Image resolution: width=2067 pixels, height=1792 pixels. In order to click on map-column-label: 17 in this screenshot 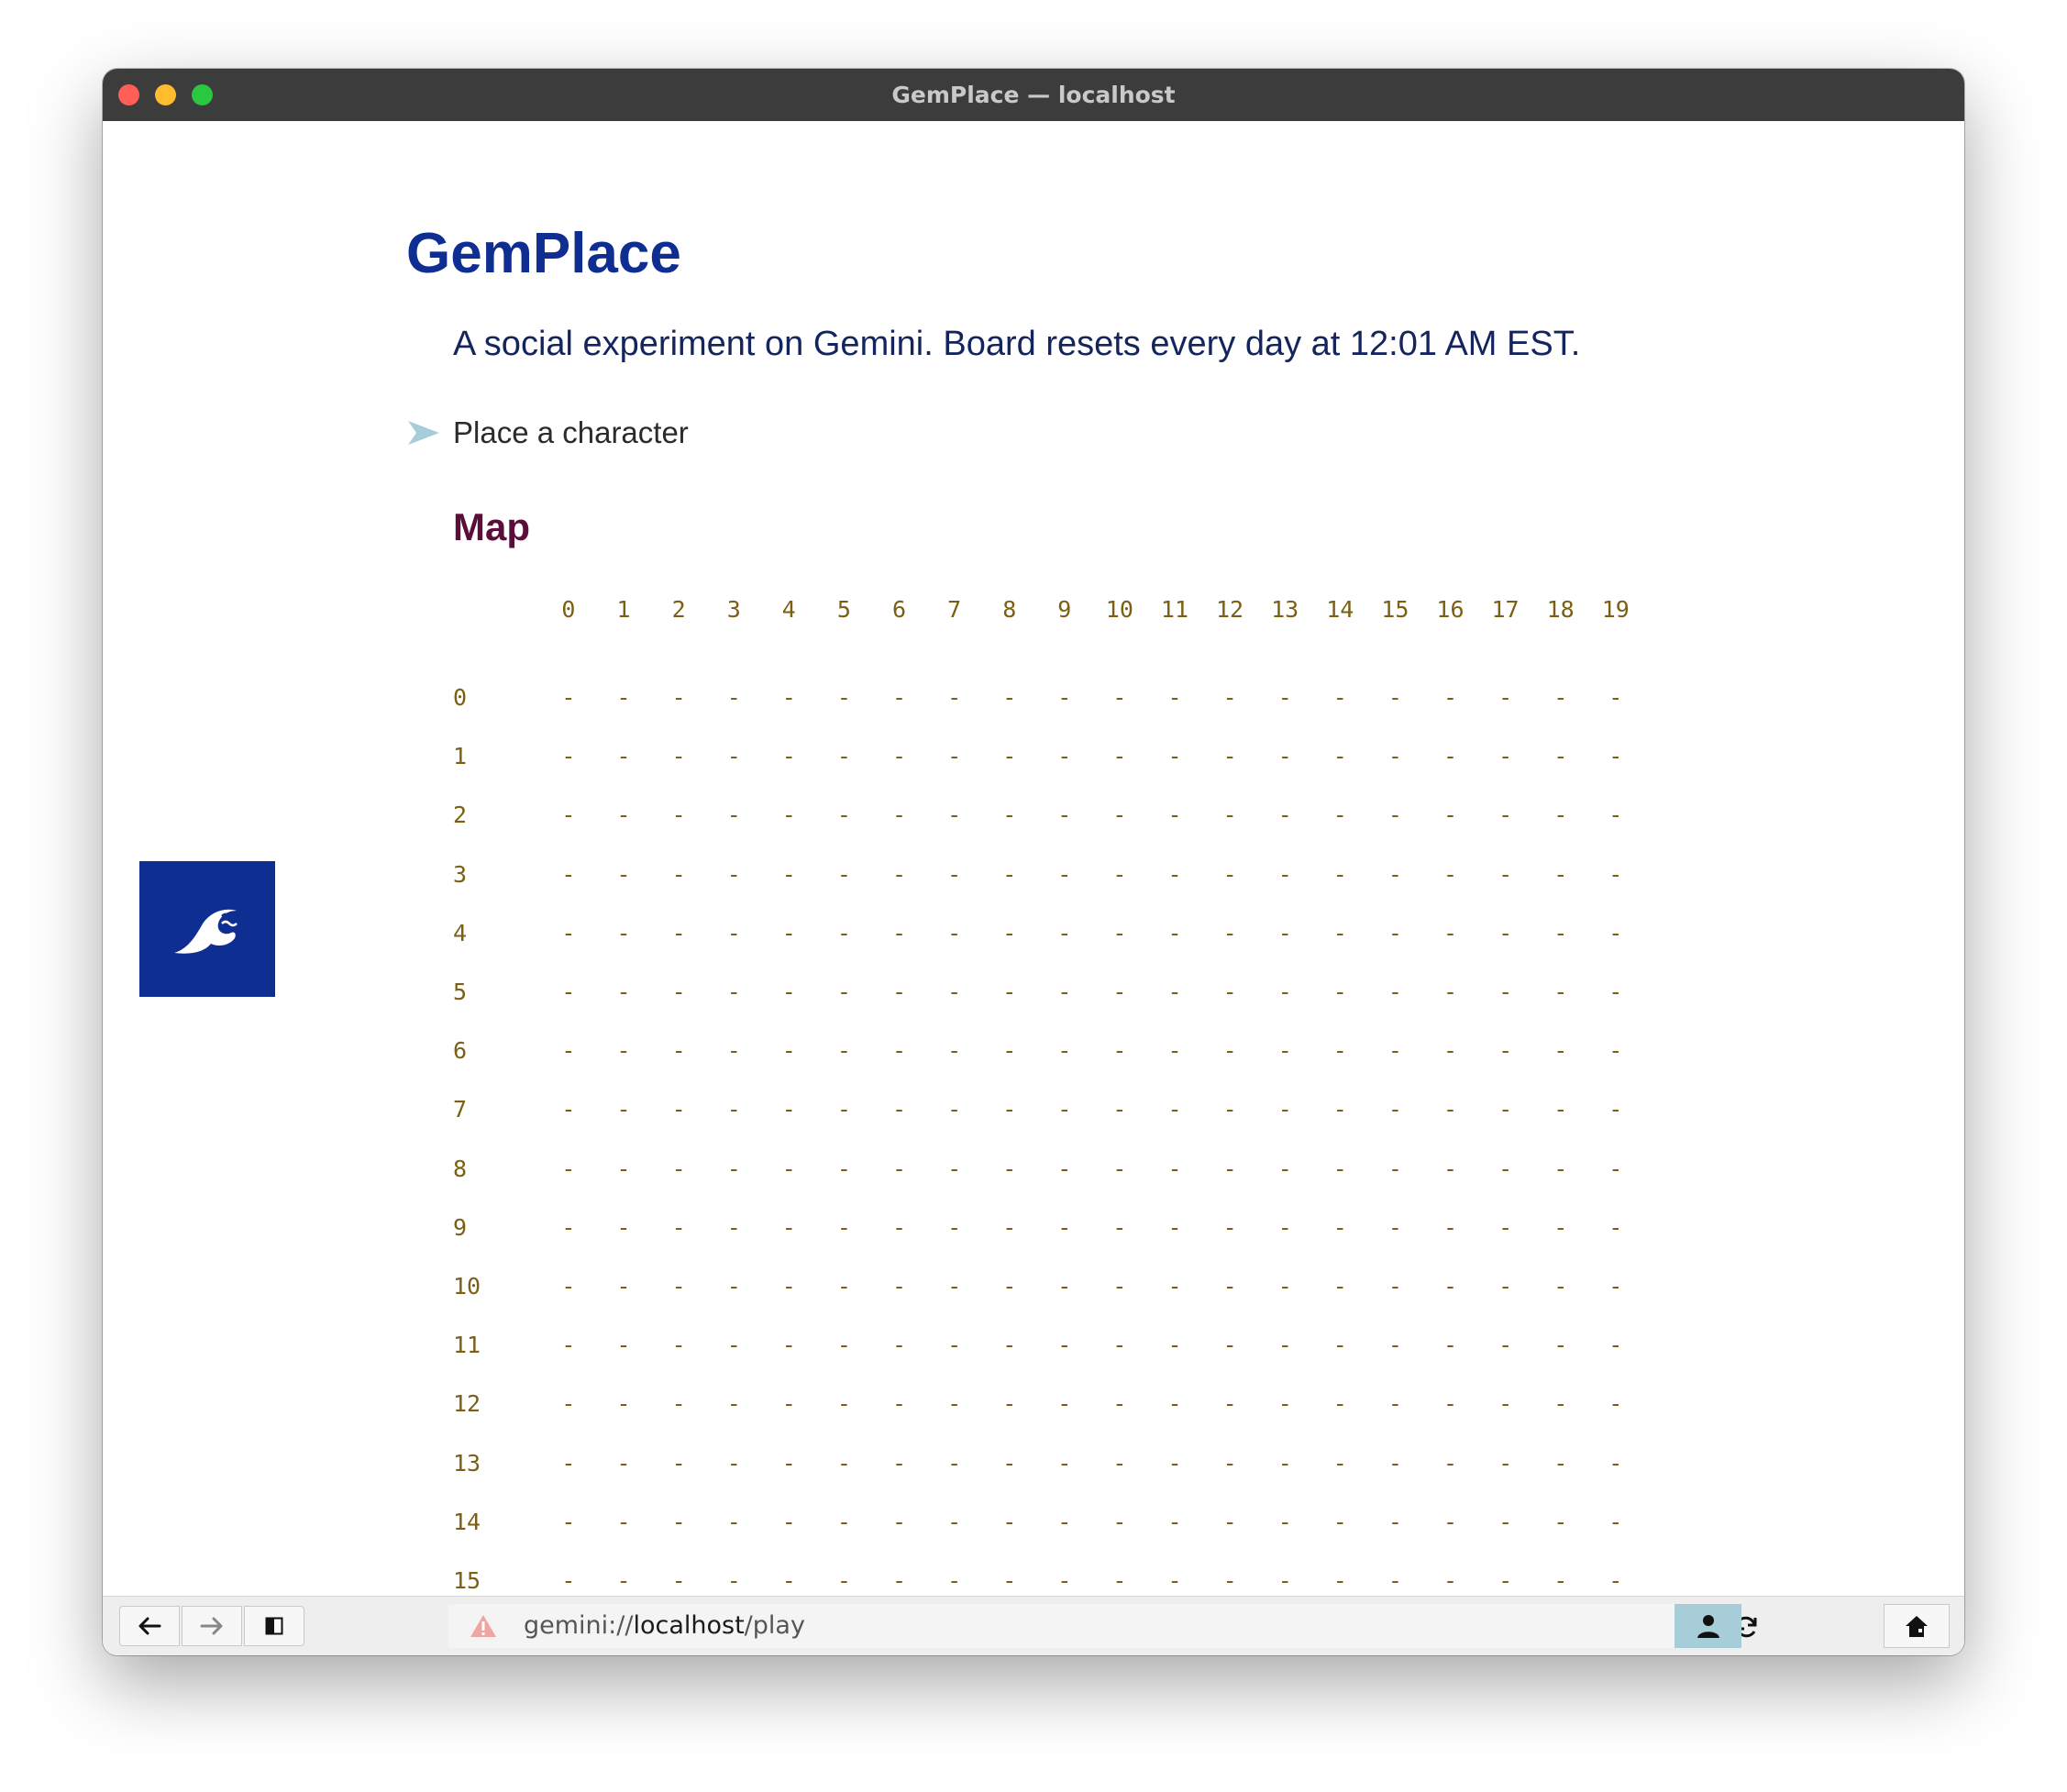, I will do `click(1505, 610)`.